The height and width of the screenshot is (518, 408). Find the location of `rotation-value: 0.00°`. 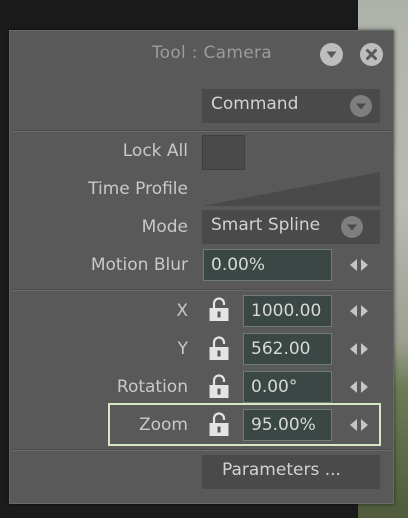

rotation-value: 0.00° is located at coordinates (274, 387).